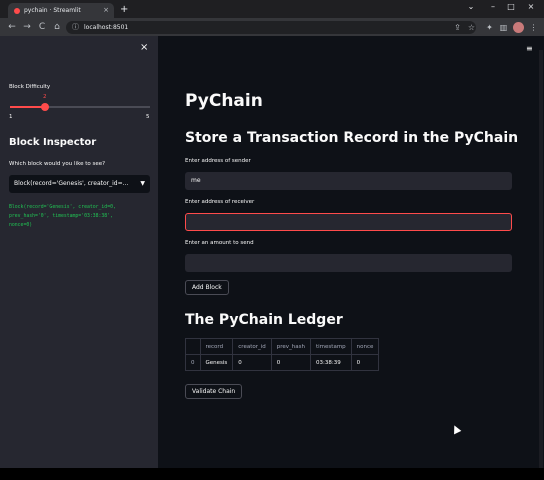 This screenshot has width=544, height=480. What do you see at coordinates (471, 7) in the screenshot?
I see `tab-search-icon: ⌄` at bounding box center [471, 7].